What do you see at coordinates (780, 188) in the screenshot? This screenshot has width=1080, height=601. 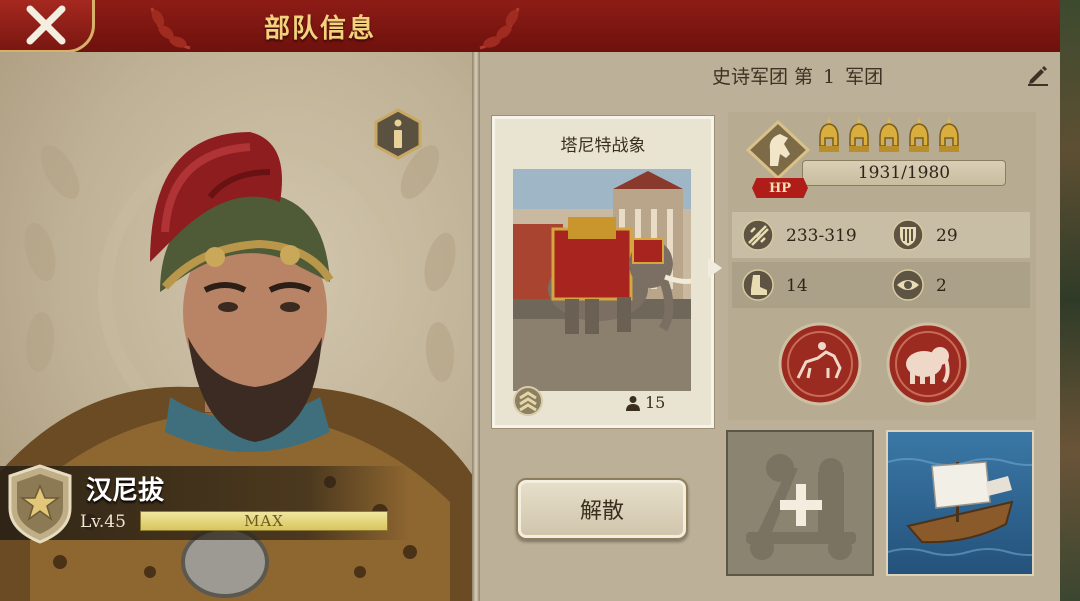 I see `hp-label: HP` at bounding box center [780, 188].